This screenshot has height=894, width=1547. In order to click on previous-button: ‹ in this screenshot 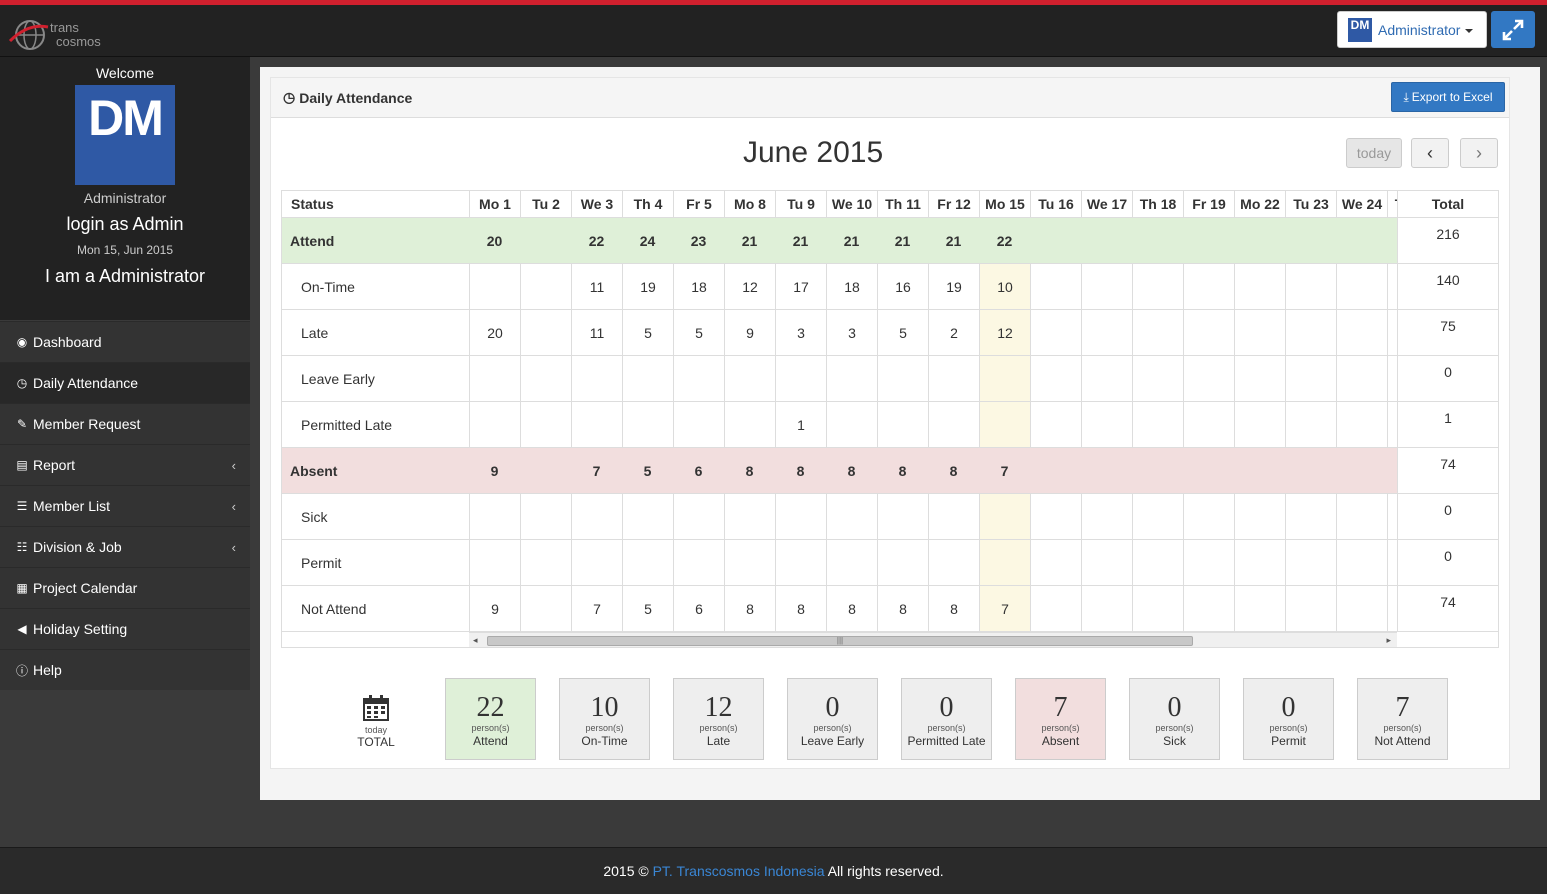, I will do `click(1430, 153)`.